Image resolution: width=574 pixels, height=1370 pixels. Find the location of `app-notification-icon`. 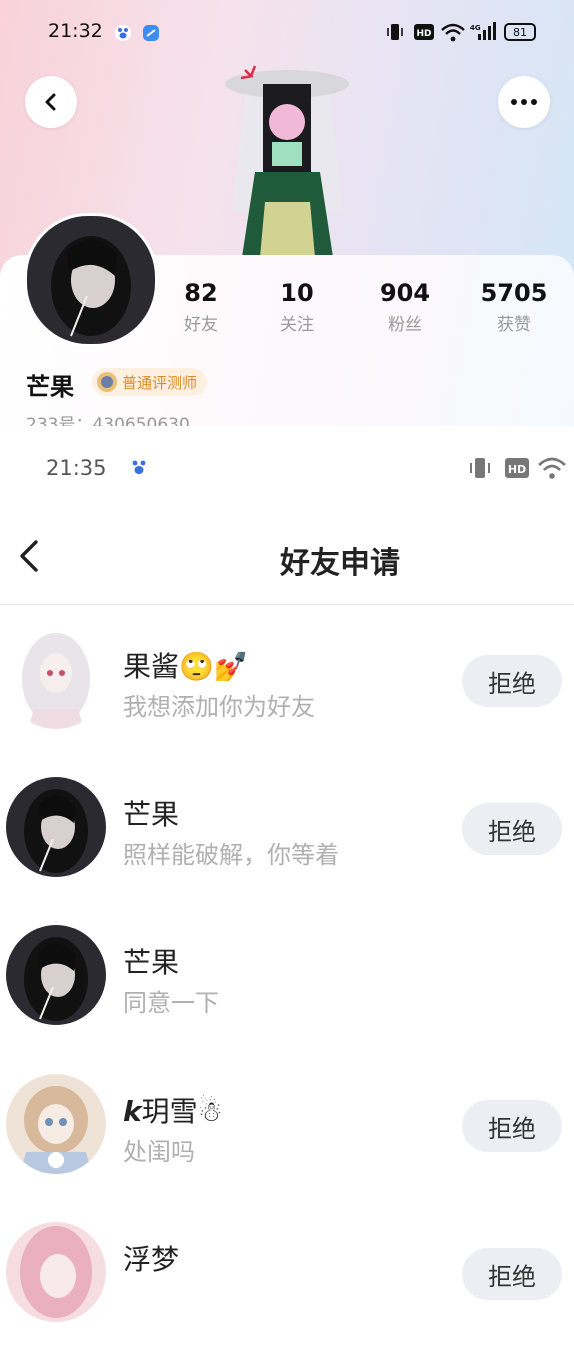

app-notification-icon is located at coordinates (151, 33).